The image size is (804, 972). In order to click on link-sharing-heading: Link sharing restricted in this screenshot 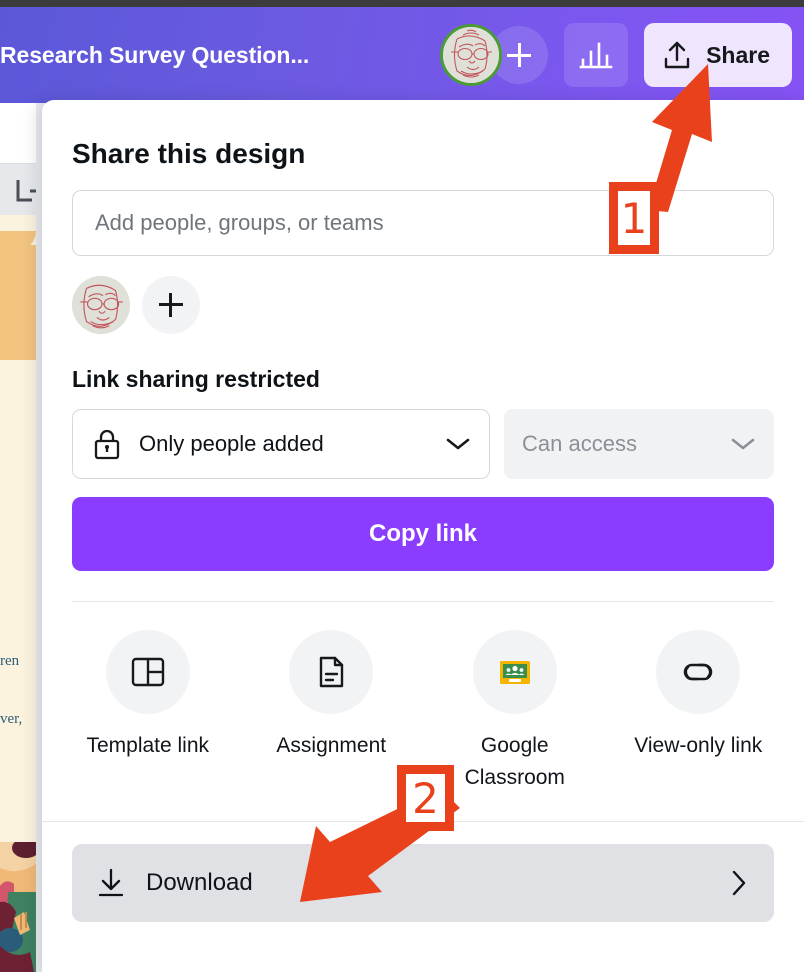, I will do `click(196, 379)`.